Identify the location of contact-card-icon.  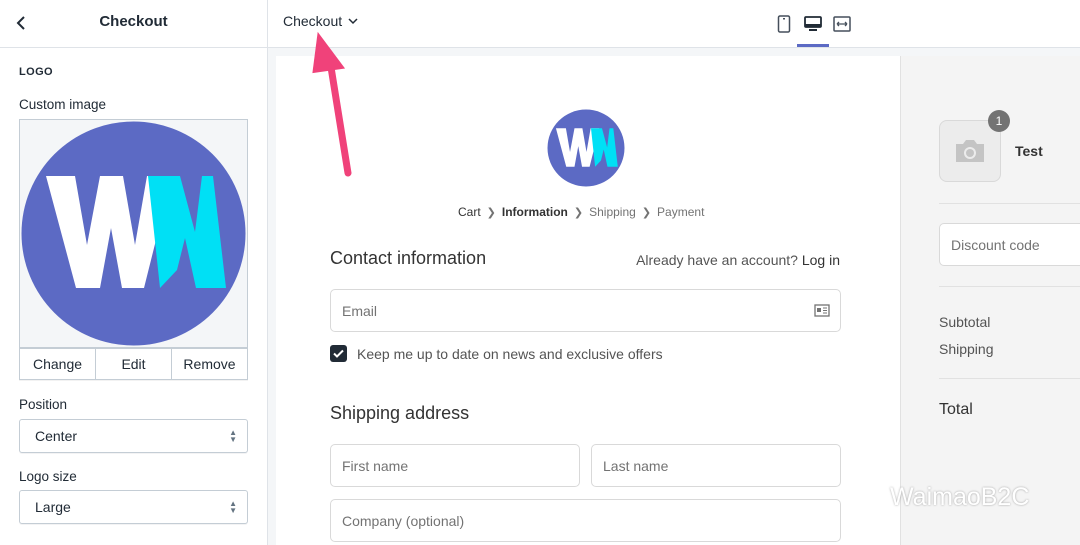
(822, 310).